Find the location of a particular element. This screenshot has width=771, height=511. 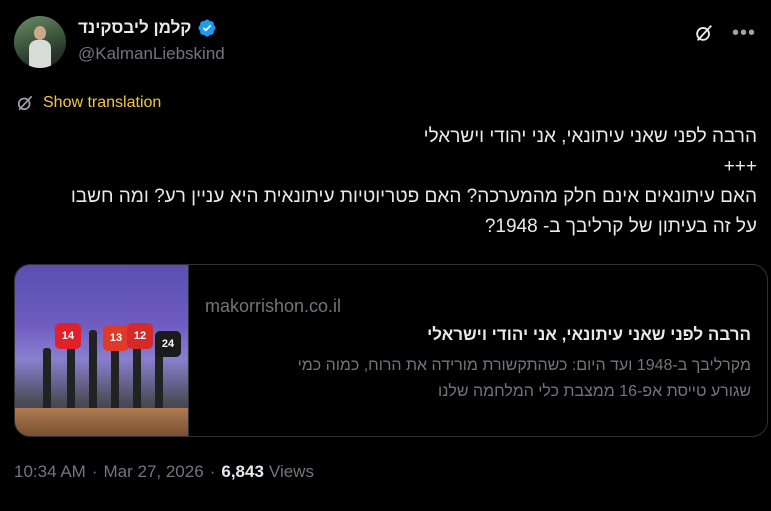

tweet-line: על זה בעיתון של קרליבך ב- 1948? is located at coordinates (620, 226).